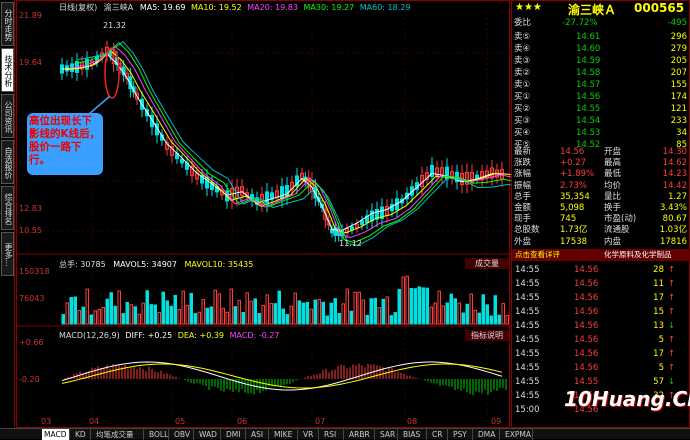 Image resolution: width=690 pixels, height=440 pixels. What do you see at coordinates (613, 152) in the screenshot?
I see `quote-label-b: 开盘` at bounding box center [613, 152].